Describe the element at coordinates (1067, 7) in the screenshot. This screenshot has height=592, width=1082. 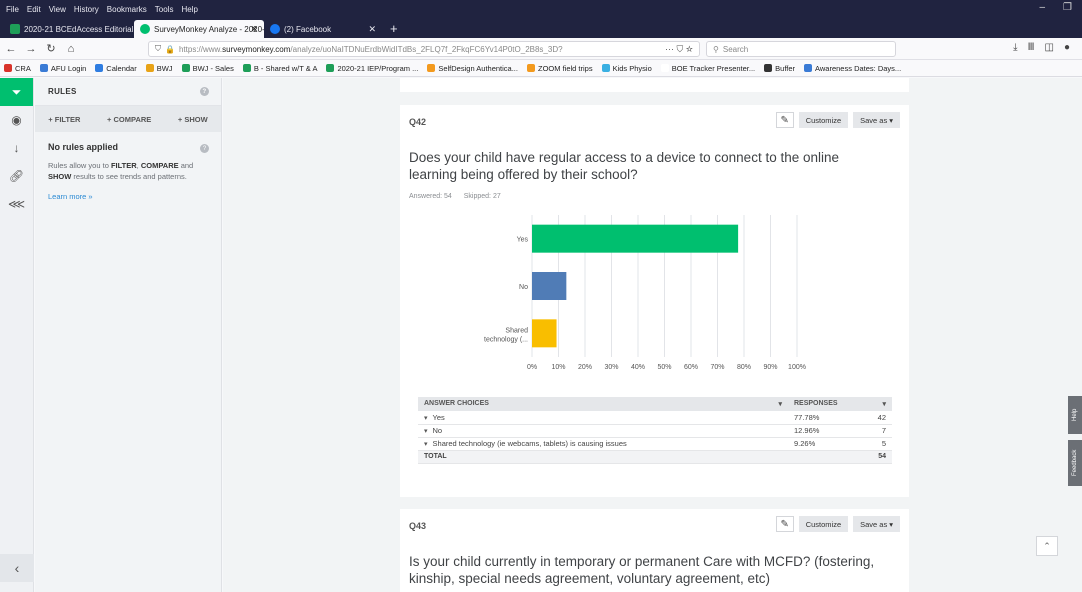
I see `restore-icon: ❐` at that location.